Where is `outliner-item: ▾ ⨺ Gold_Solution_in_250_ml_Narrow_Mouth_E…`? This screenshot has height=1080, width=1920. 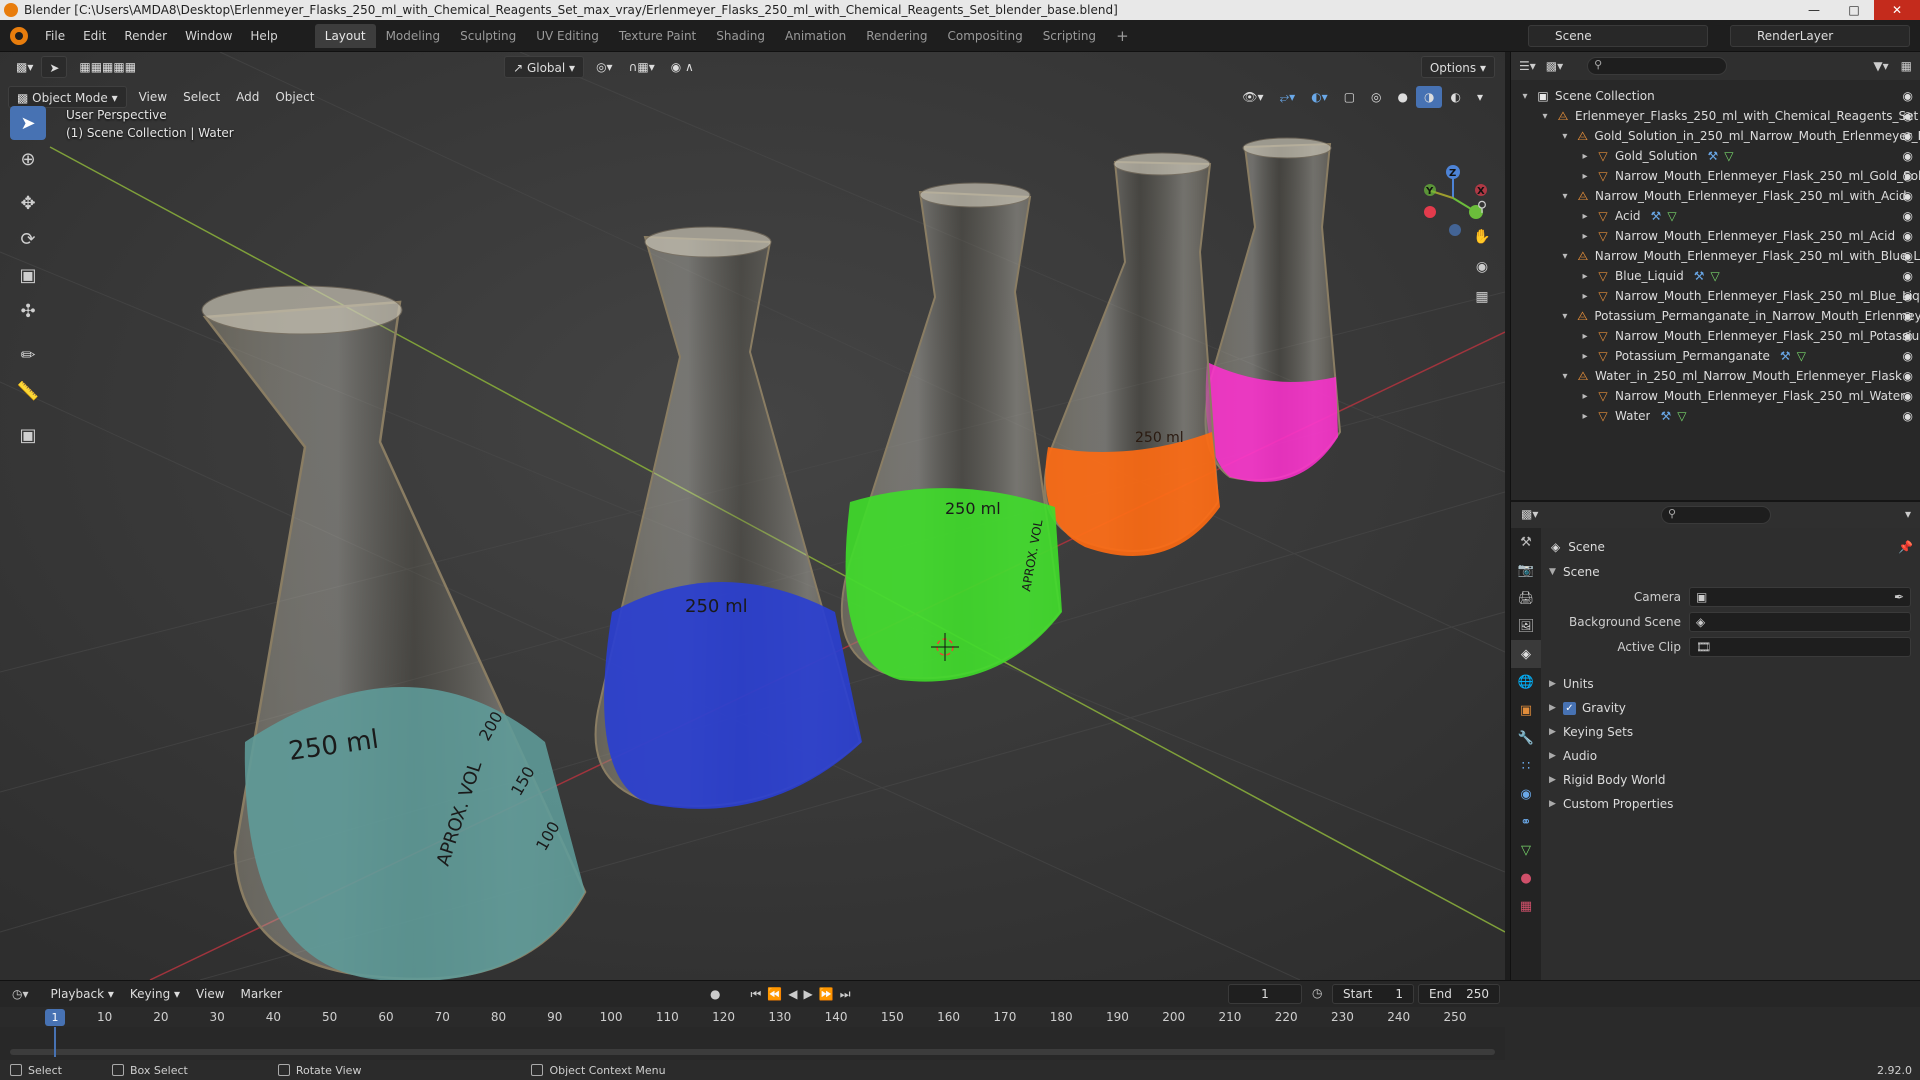 outliner-item: ▾ ⨺ Gold_Solution_in_250_ml_Narrow_Mouth_E… is located at coordinates (1715, 136).